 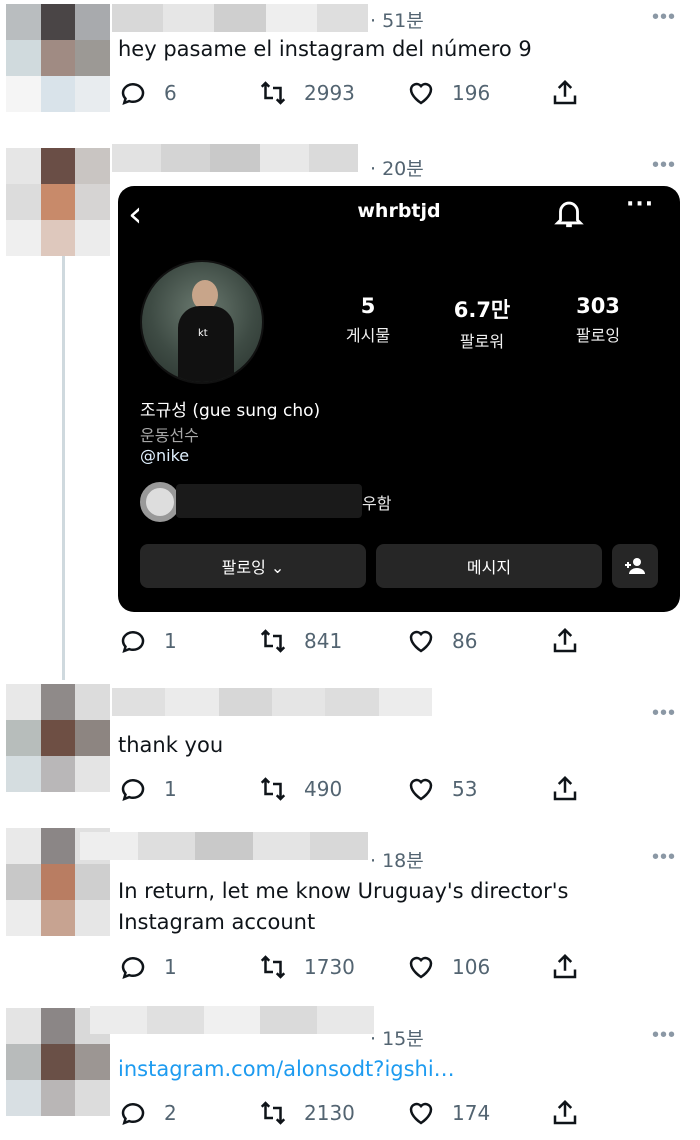 What do you see at coordinates (377, 503) in the screenshot?
I see `mutual-followers-suffix: 우함` at bounding box center [377, 503].